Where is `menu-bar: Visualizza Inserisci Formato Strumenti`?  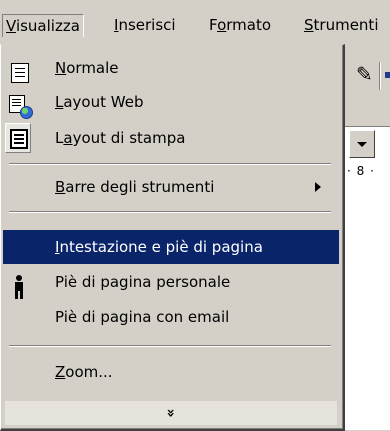 menu-bar: Visualizza Inserisci Formato Strumenti is located at coordinates (195, 22).